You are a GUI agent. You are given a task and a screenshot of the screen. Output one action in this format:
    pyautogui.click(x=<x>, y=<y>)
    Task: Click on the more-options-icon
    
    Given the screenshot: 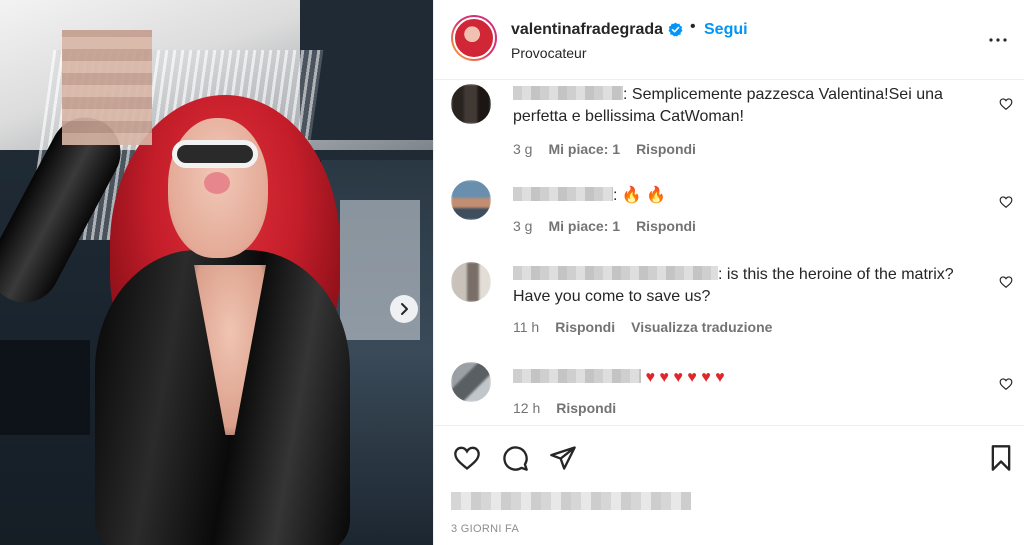 What is the action you would take?
    pyautogui.click(x=998, y=40)
    